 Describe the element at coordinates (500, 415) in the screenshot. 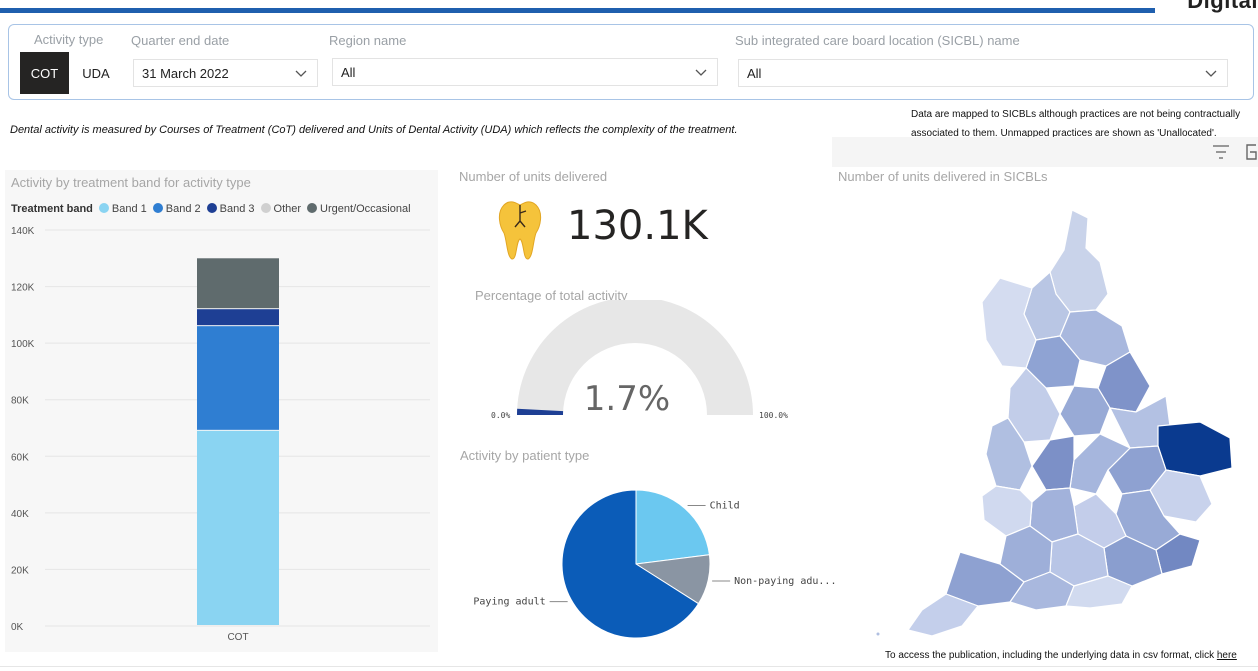

I see `gauge-min-label: 0.0%` at that location.